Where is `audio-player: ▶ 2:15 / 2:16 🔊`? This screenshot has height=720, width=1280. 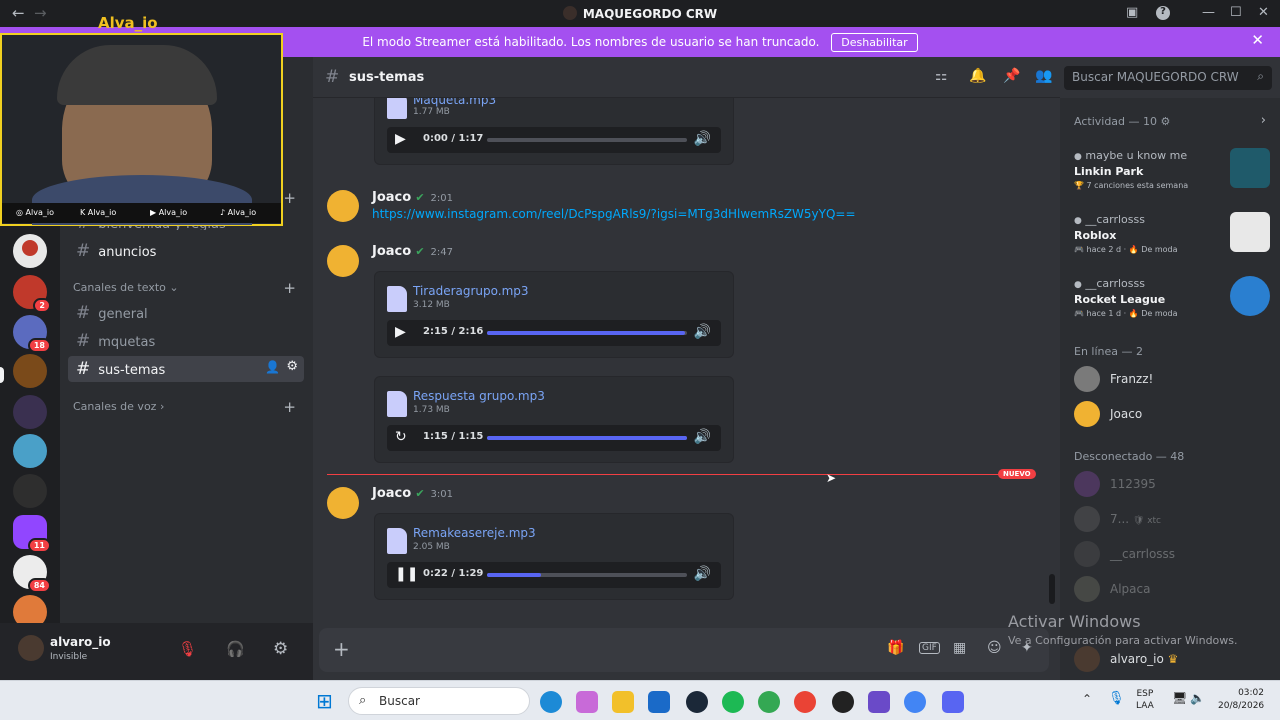
audio-player: ▶ 2:15 / 2:16 🔊 is located at coordinates (554, 333).